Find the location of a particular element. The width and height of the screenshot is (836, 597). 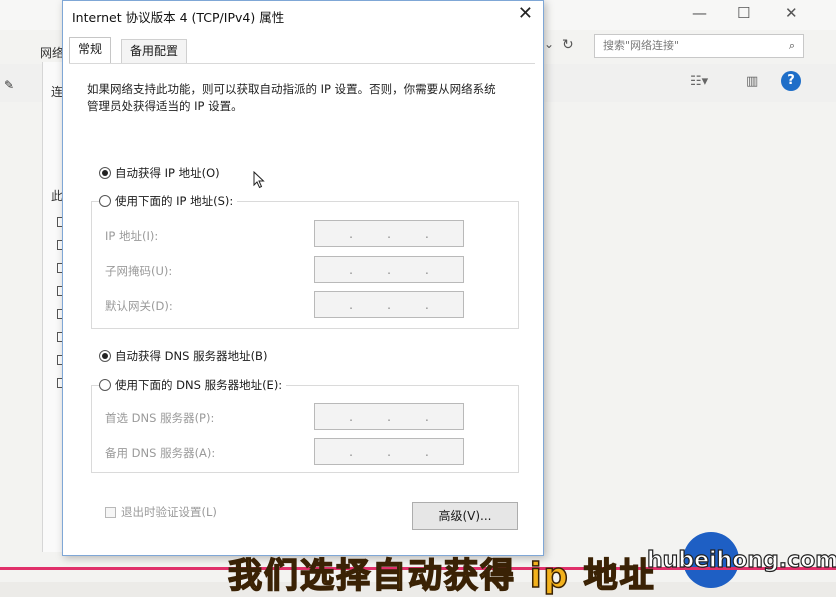

ip-manual-option: 使用下面的 IP 地址(S): is located at coordinates (168, 201).